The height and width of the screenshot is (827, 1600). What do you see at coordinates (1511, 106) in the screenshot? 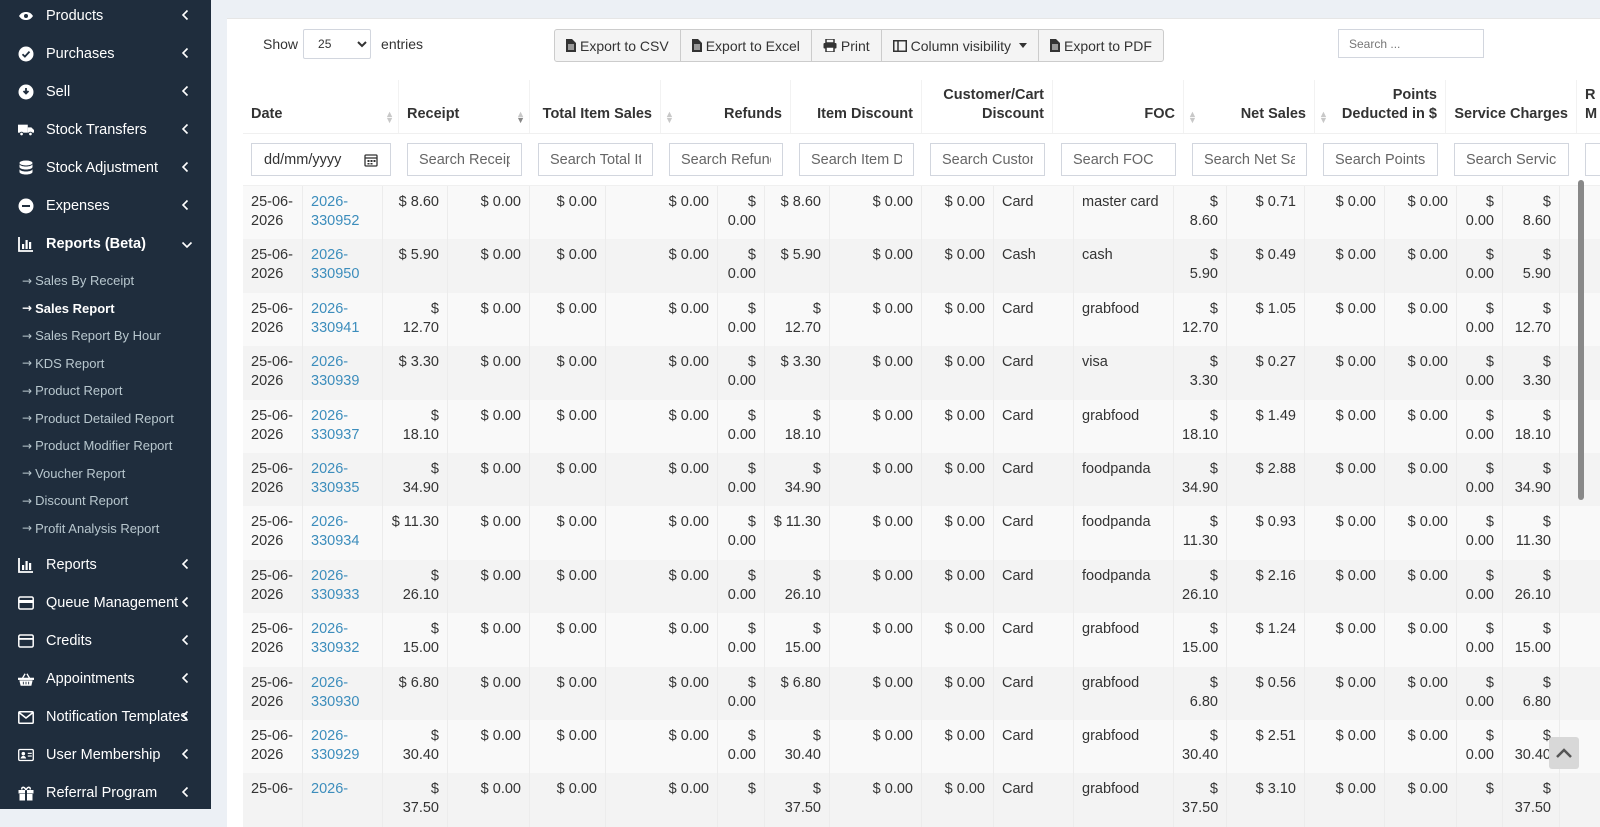
I see `column-header-service-charges: Service Charges` at bounding box center [1511, 106].